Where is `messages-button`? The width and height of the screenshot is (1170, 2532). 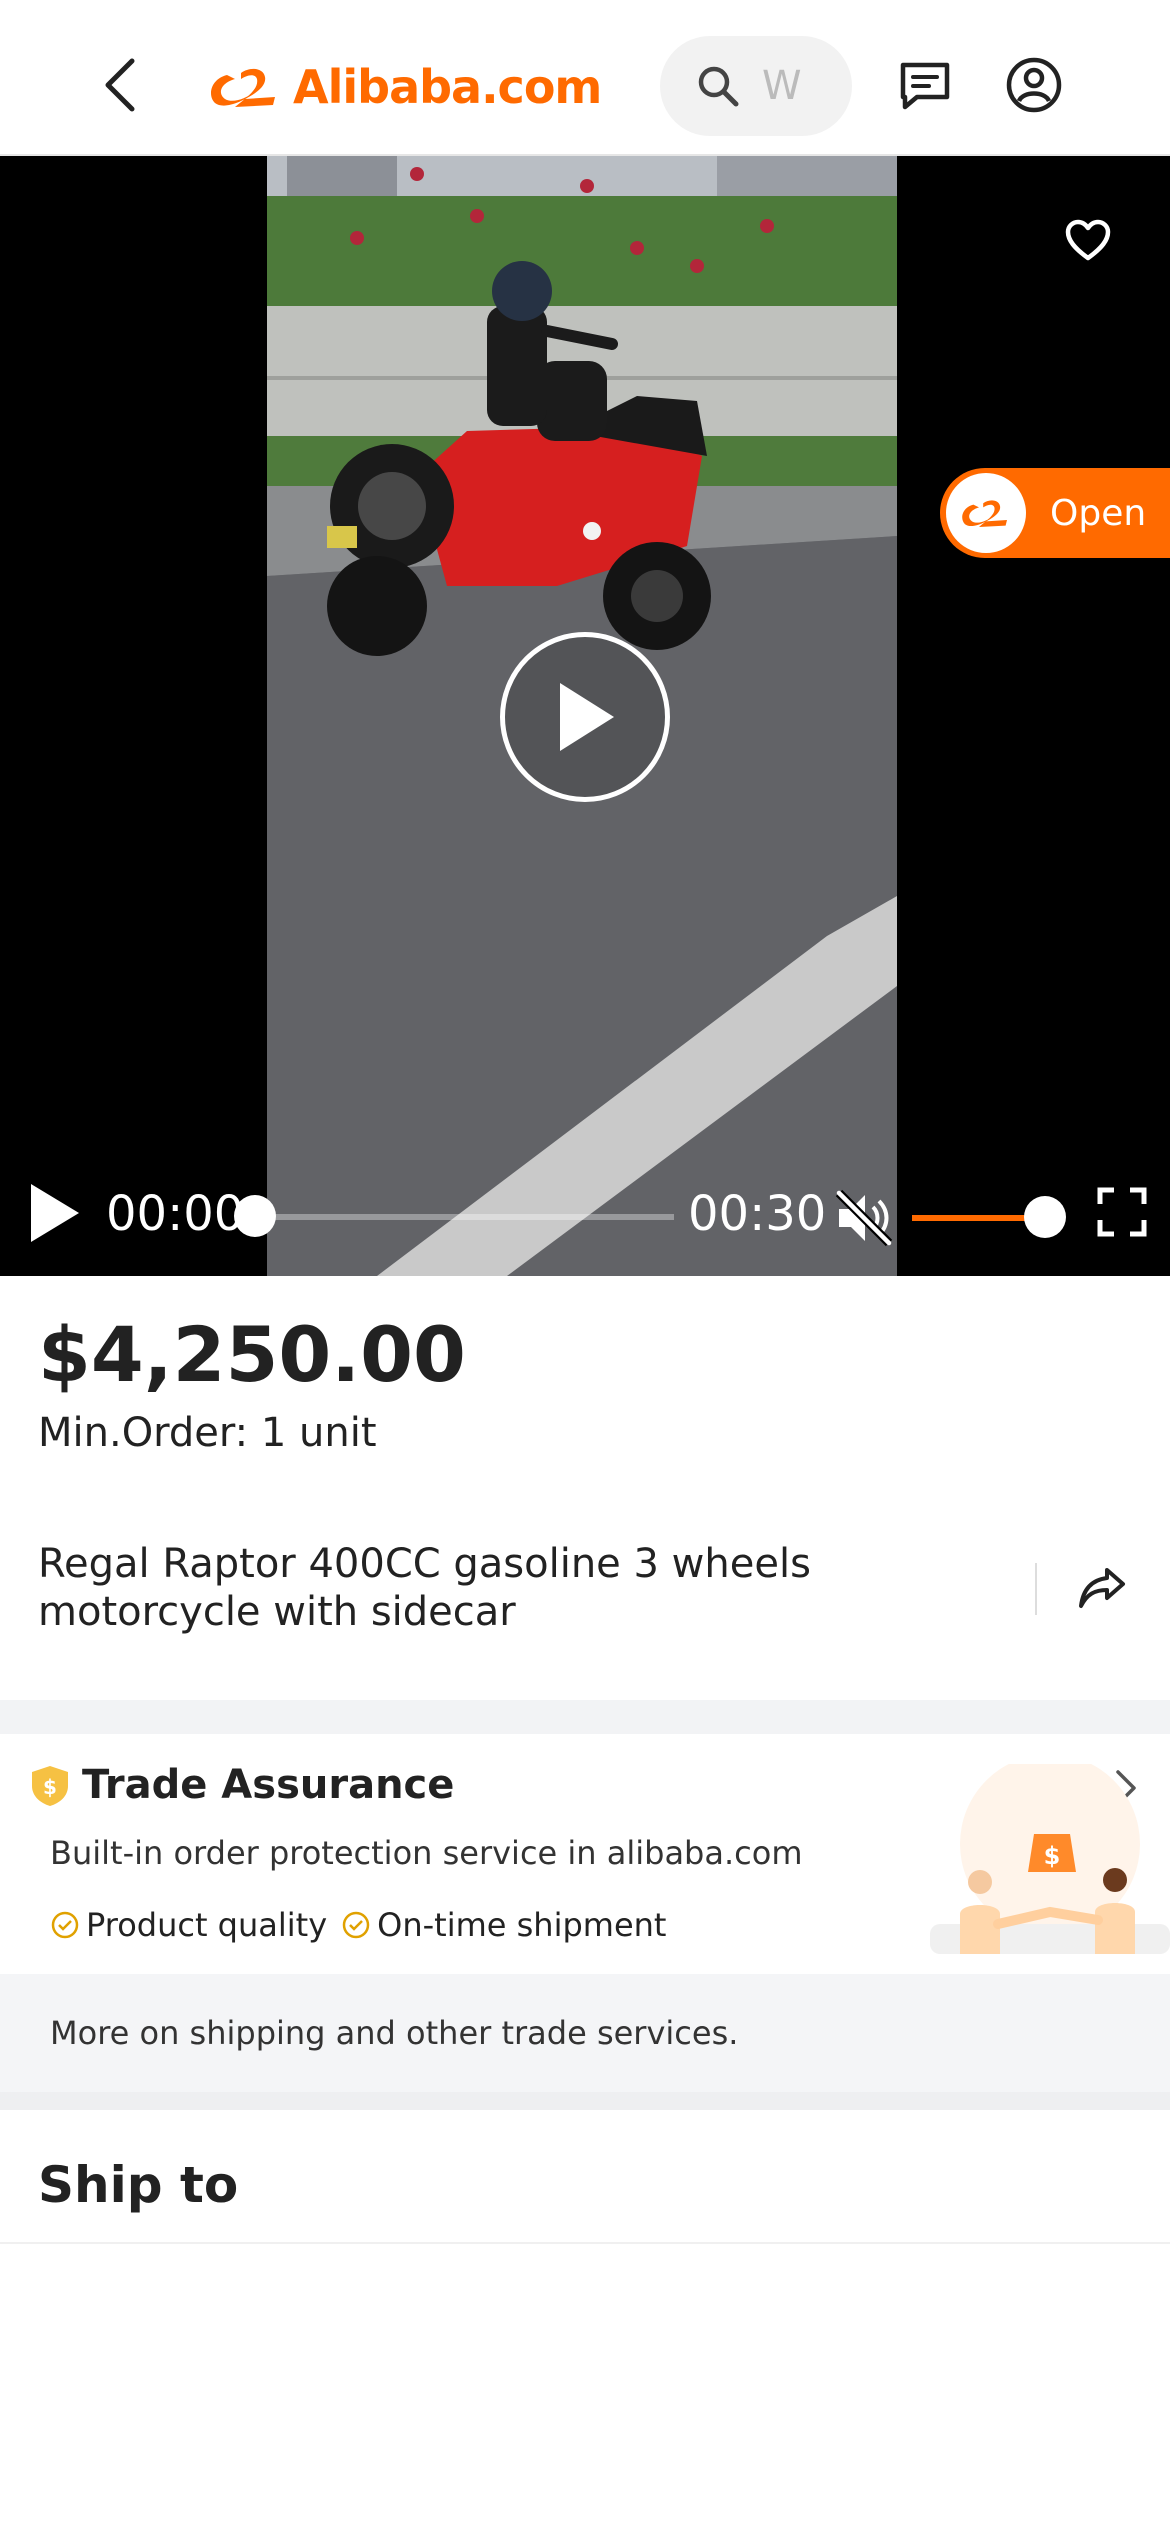
messages-button is located at coordinates (925, 85).